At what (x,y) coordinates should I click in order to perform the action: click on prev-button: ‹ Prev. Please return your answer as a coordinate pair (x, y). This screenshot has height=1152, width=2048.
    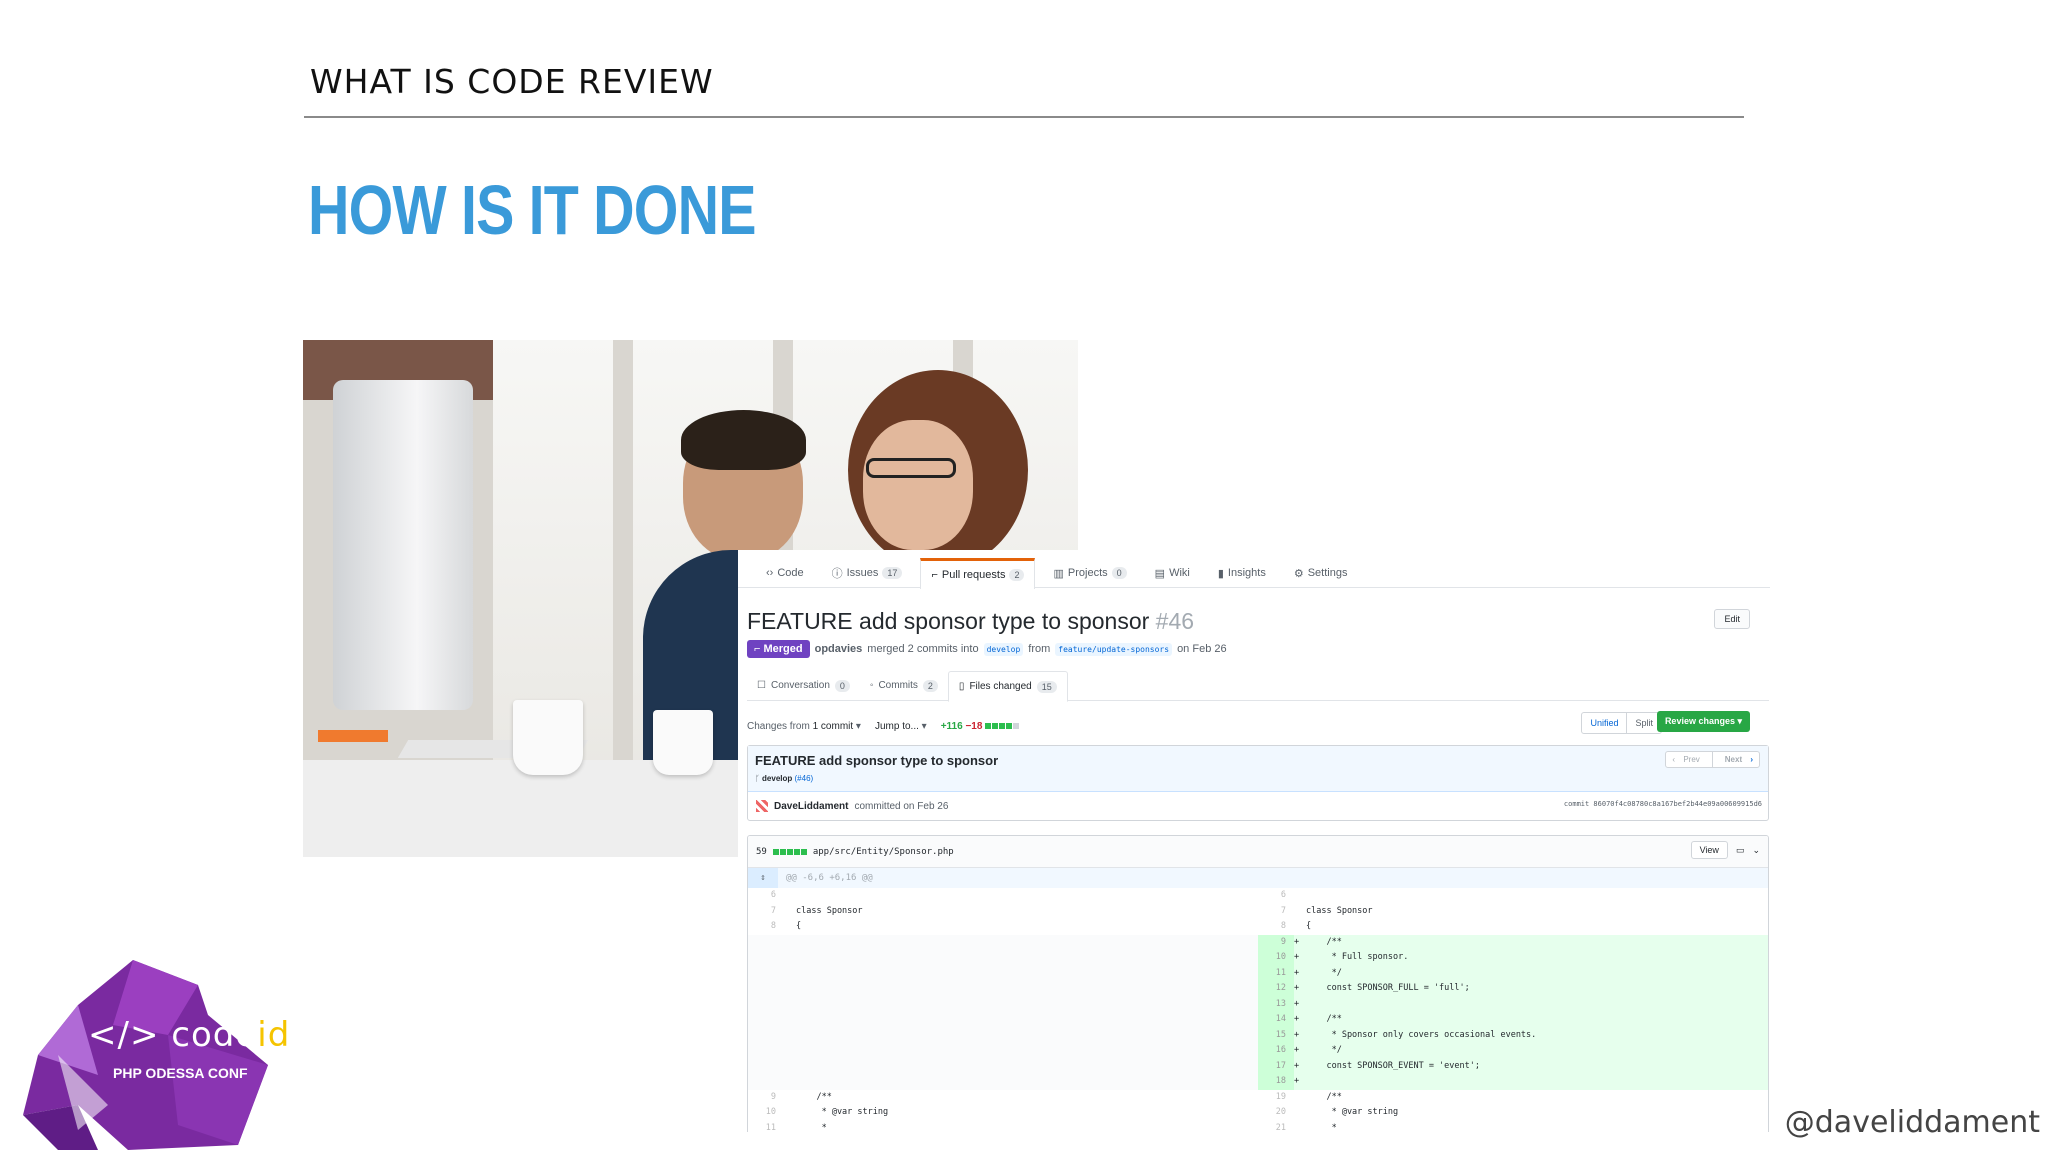
    Looking at the image, I should click on (1688, 759).